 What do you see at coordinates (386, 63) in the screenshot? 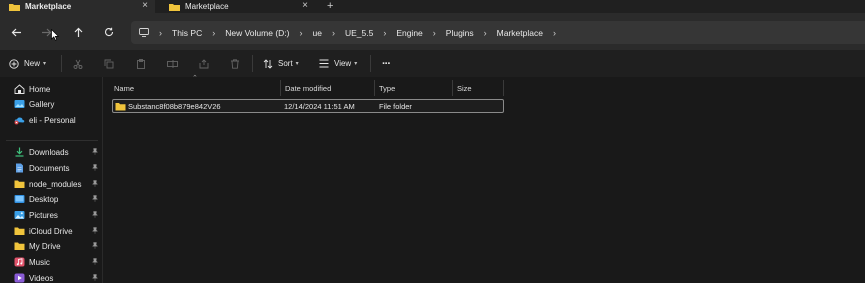
I see `more-options-button: ···` at bounding box center [386, 63].